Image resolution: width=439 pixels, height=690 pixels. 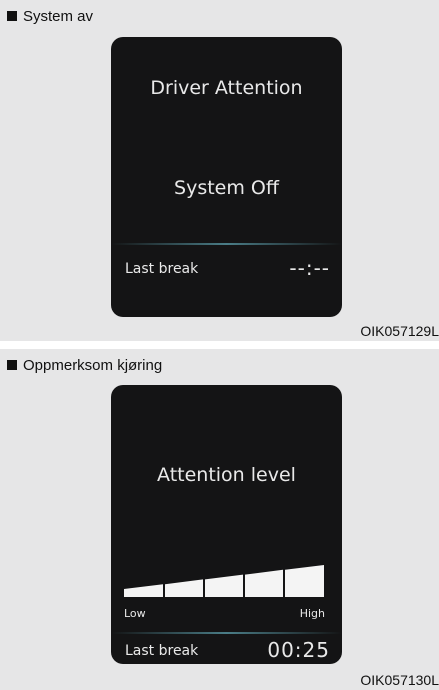 What do you see at coordinates (399, 680) in the screenshot?
I see `figure-id: OIK057130L` at bounding box center [399, 680].